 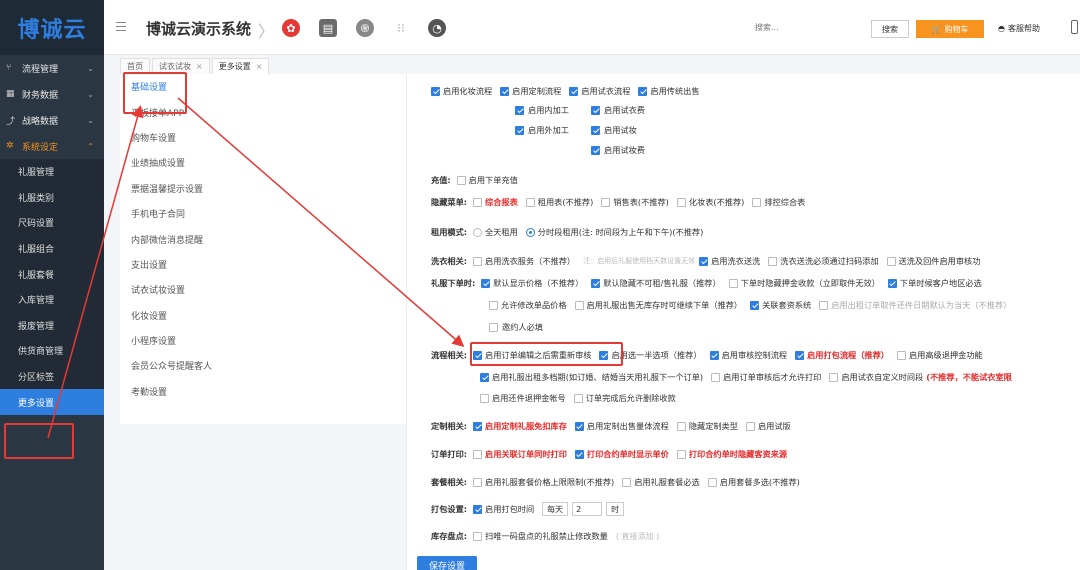 What do you see at coordinates (52, 120) in the screenshot?
I see `sidebar-group-strategy: ⤴ 战略数据 ⌄` at bounding box center [52, 120].